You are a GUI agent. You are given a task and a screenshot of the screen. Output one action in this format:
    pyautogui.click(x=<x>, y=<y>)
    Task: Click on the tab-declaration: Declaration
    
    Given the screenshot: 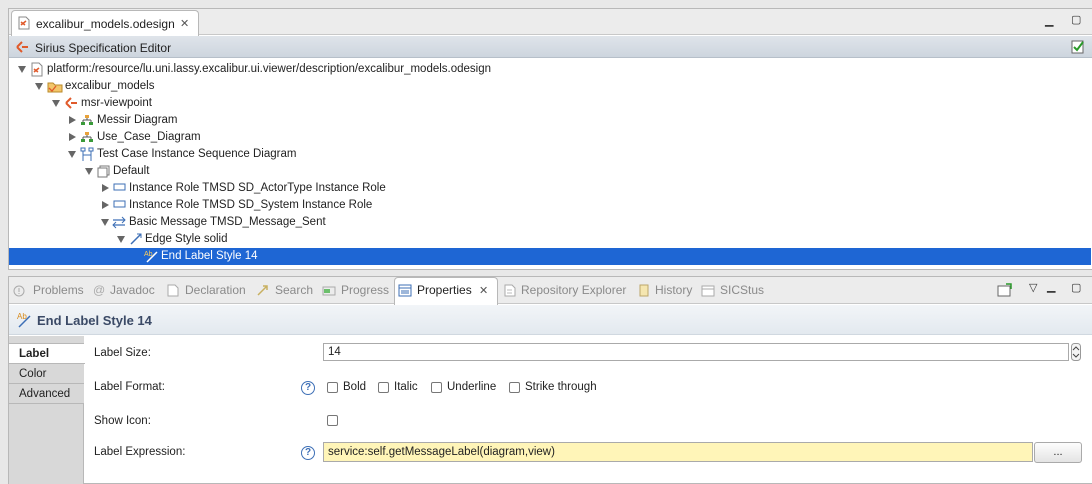 What is the action you would take?
    pyautogui.click(x=215, y=290)
    